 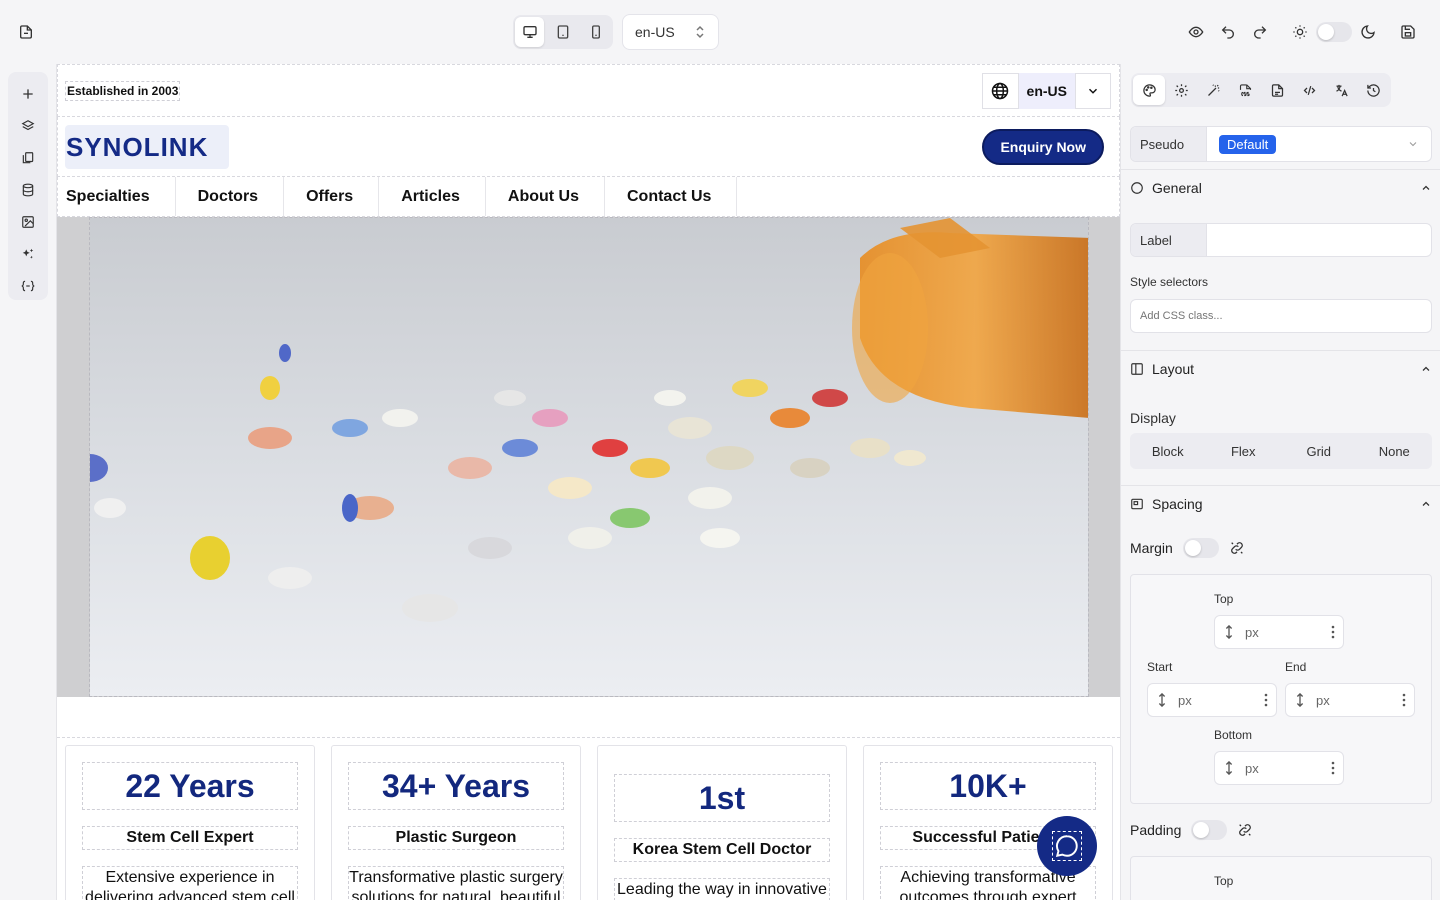 I want to click on database-button, so click(x=28, y=190).